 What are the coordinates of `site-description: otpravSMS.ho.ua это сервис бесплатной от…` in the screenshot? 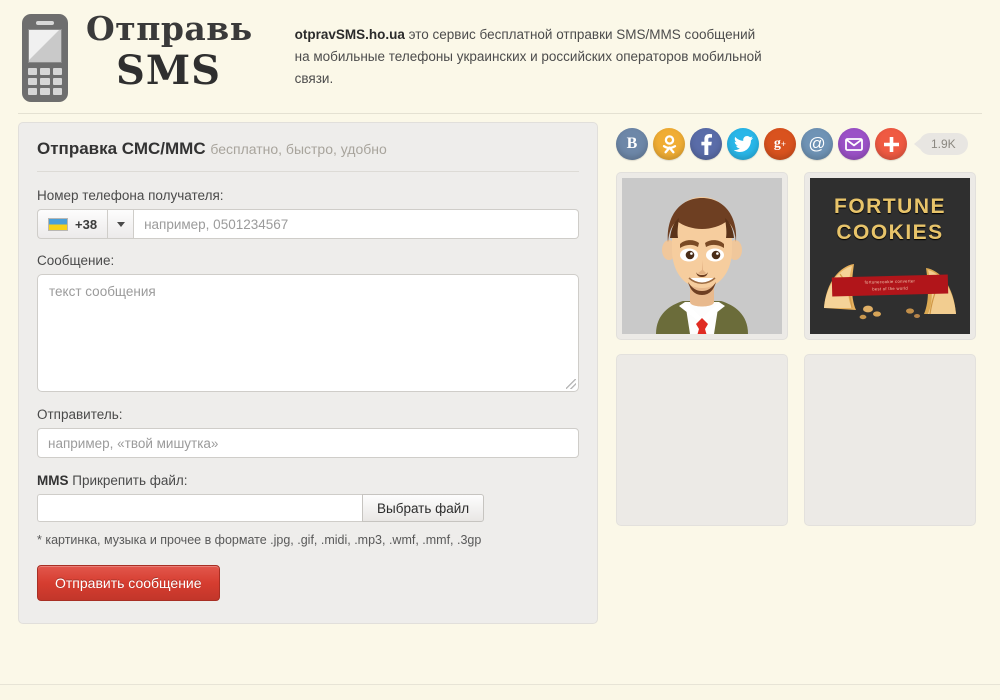 It's located at (530, 57).